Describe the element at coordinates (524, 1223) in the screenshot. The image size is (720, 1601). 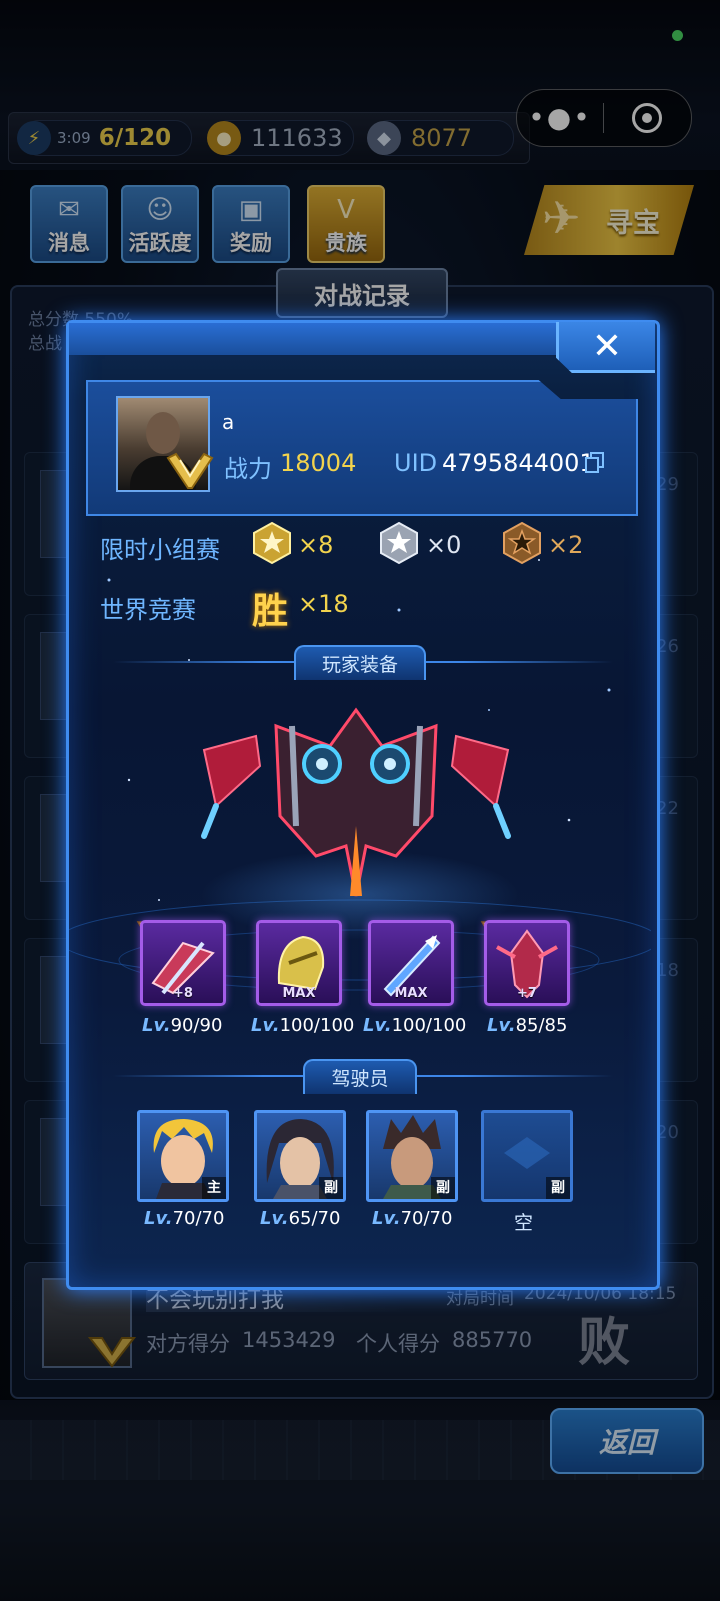
I see `empty-pilot-label: 空` at that location.